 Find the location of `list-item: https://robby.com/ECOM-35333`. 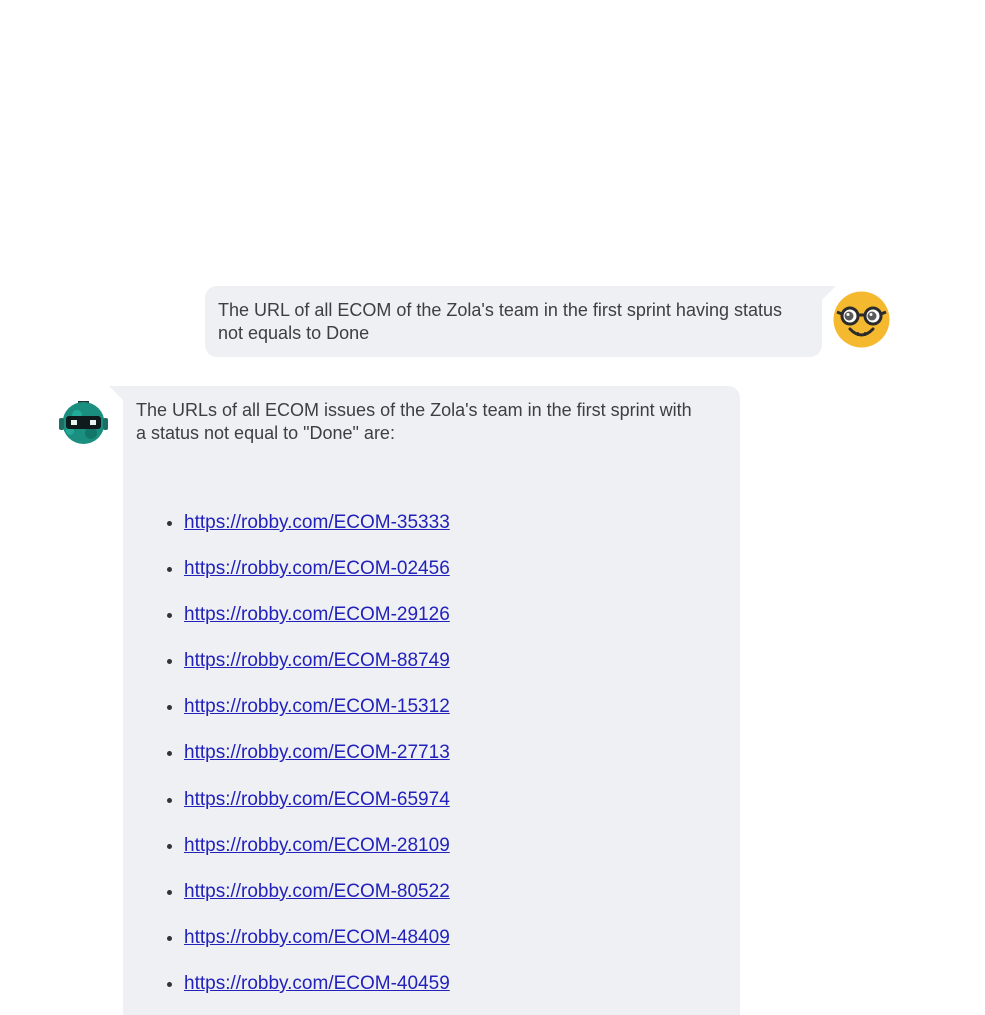

list-item: https://robby.com/ECOM-35333 is located at coordinates (442, 534).